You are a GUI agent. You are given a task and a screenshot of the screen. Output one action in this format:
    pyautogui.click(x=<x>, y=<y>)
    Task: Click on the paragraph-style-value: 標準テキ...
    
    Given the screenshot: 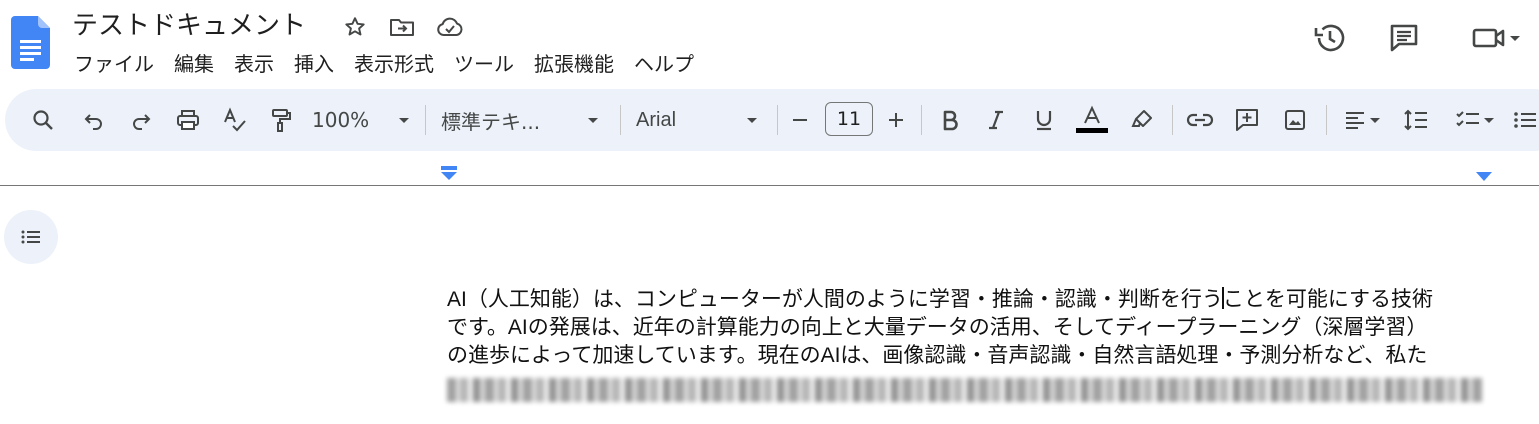 What is the action you would take?
    pyautogui.click(x=491, y=121)
    